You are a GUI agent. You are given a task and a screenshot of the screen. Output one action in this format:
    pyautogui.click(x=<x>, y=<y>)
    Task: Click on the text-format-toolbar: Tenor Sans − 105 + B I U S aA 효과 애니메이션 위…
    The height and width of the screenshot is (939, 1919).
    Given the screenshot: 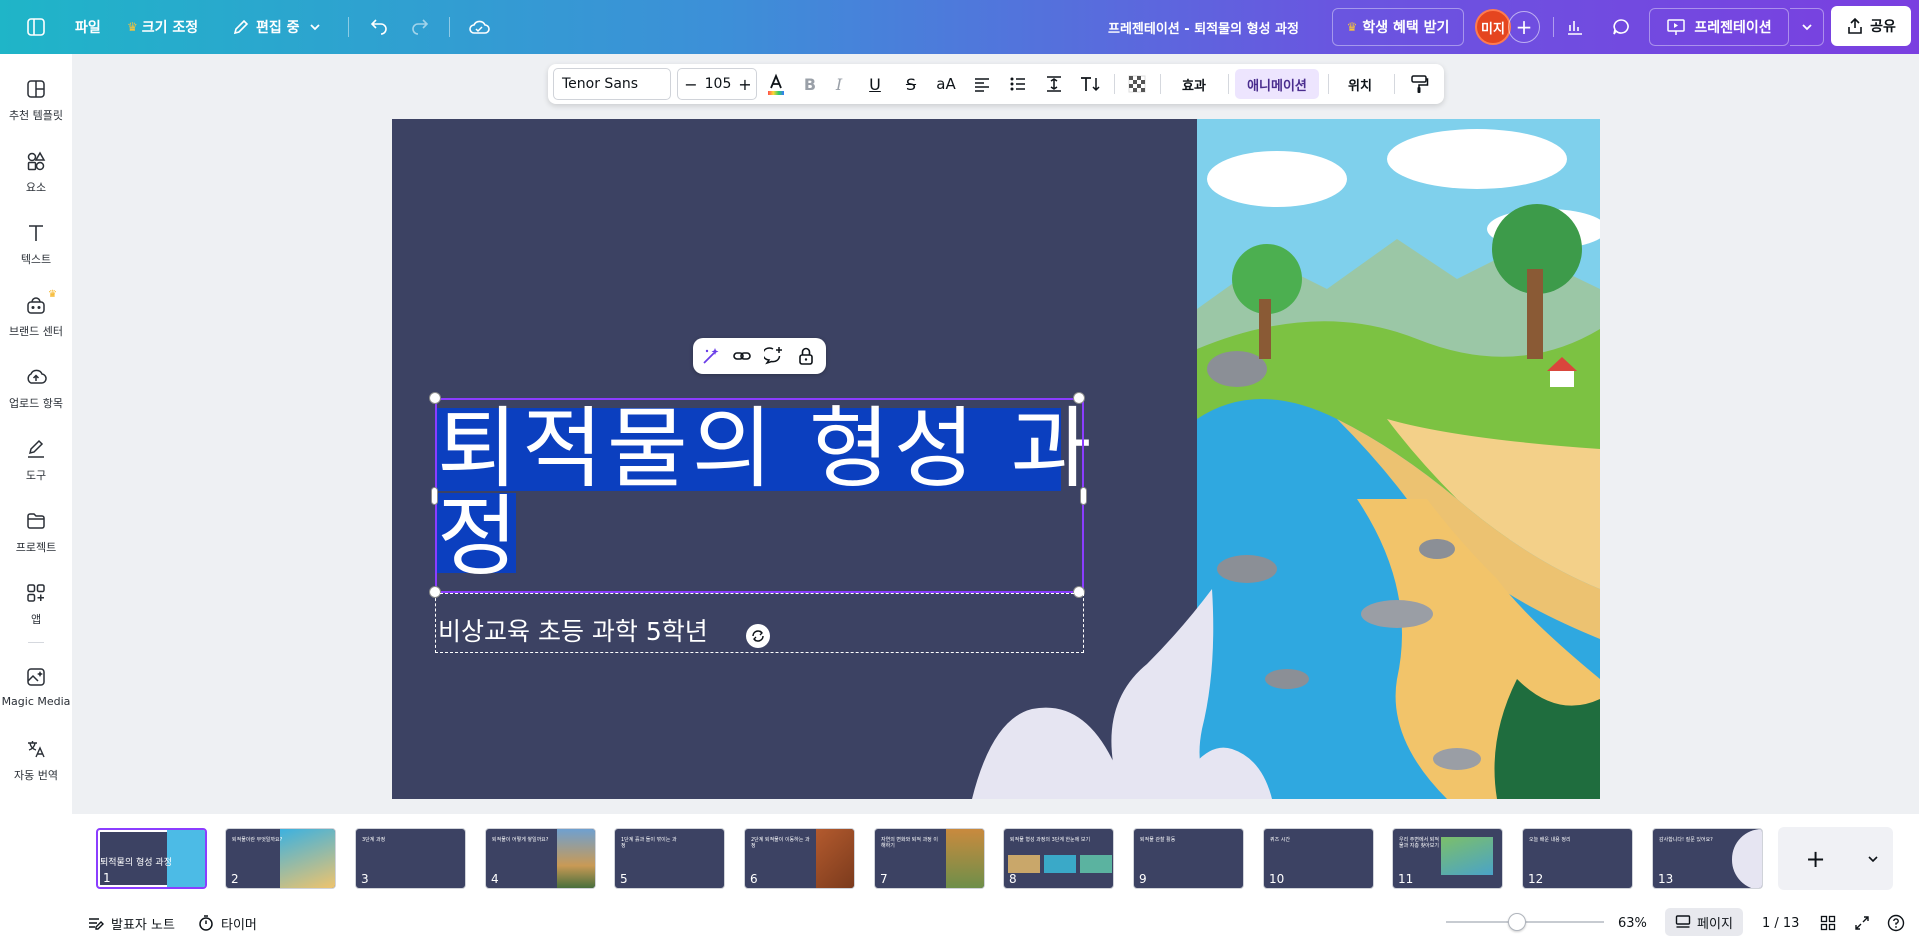 What is the action you would take?
    pyautogui.click(x=996, y=84)
    